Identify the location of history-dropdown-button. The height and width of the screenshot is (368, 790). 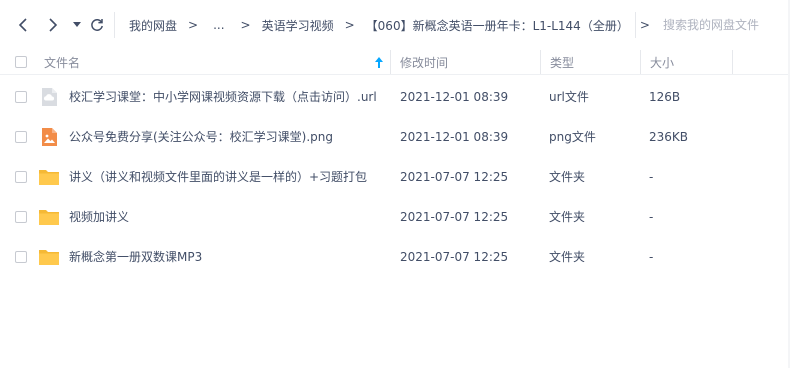
(77, 25).